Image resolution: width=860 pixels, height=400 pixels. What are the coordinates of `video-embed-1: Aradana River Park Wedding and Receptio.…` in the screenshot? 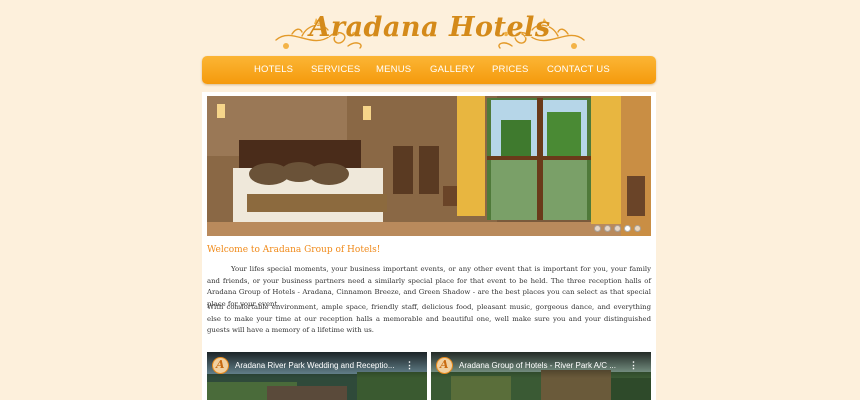 It's located at (317, 376).